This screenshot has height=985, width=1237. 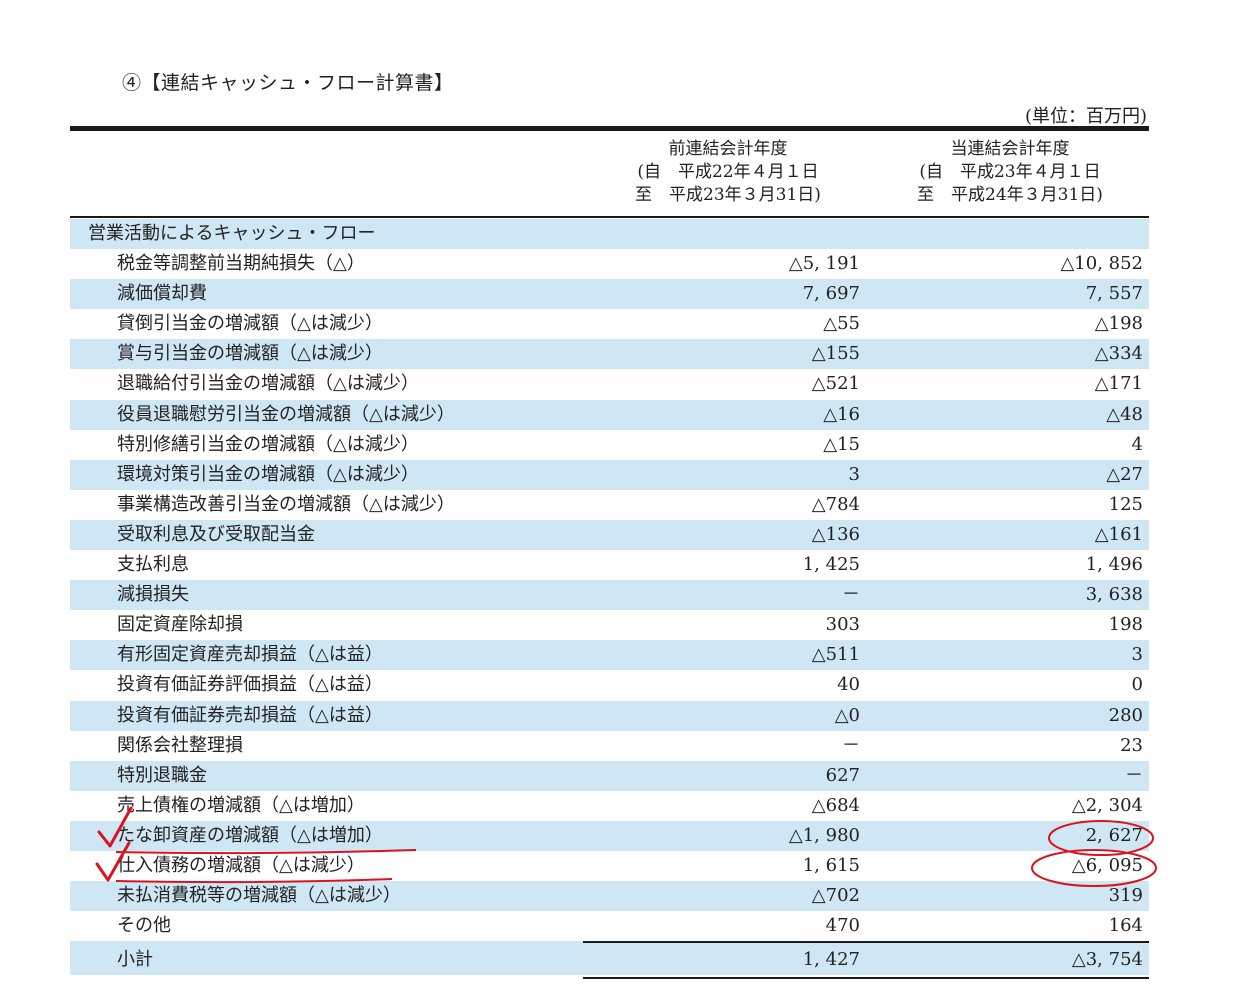 I want to click on prev-value: △784, so click(x=835, y=504).